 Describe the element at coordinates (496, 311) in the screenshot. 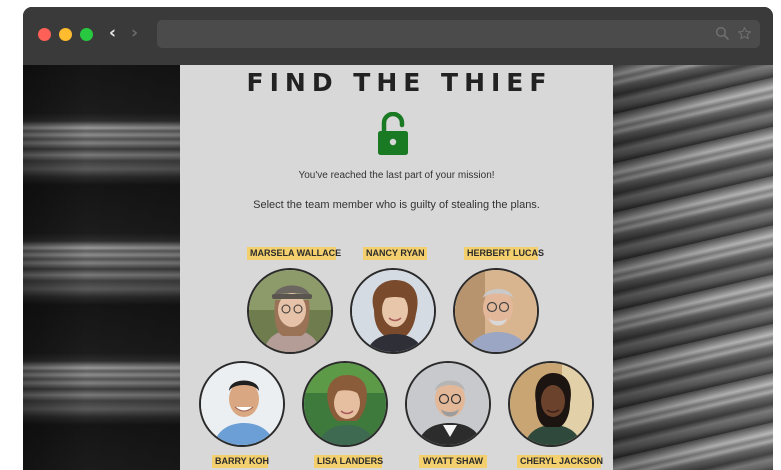

I see `suspect-photo-herbert-lucas` at that location.